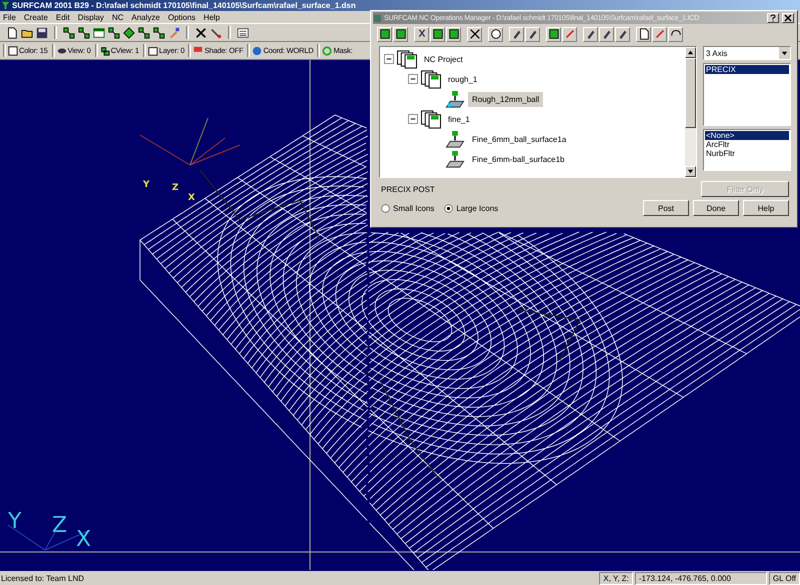  What do you see at coordinates (212, 17) in the screenshot?
I see `menu-item: Help` at bounding box center [212, 17].